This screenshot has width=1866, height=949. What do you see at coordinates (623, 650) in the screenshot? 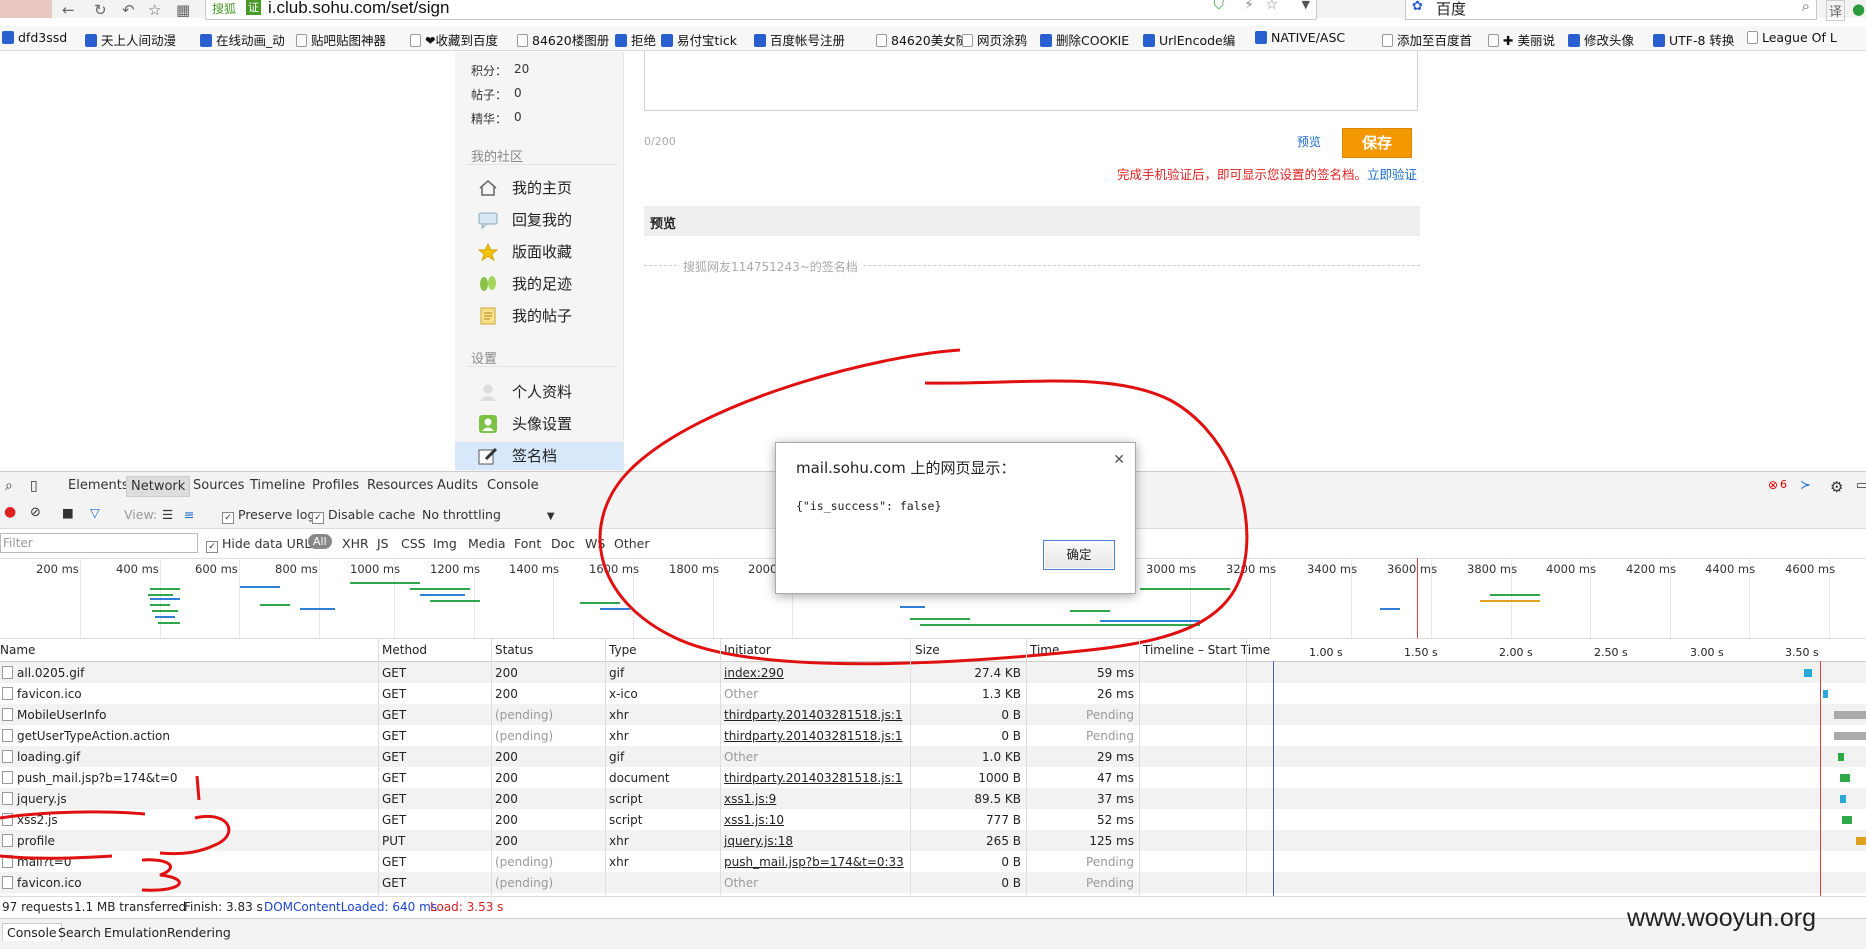
I see `col-type: Type` at bounding box center [623, 650].